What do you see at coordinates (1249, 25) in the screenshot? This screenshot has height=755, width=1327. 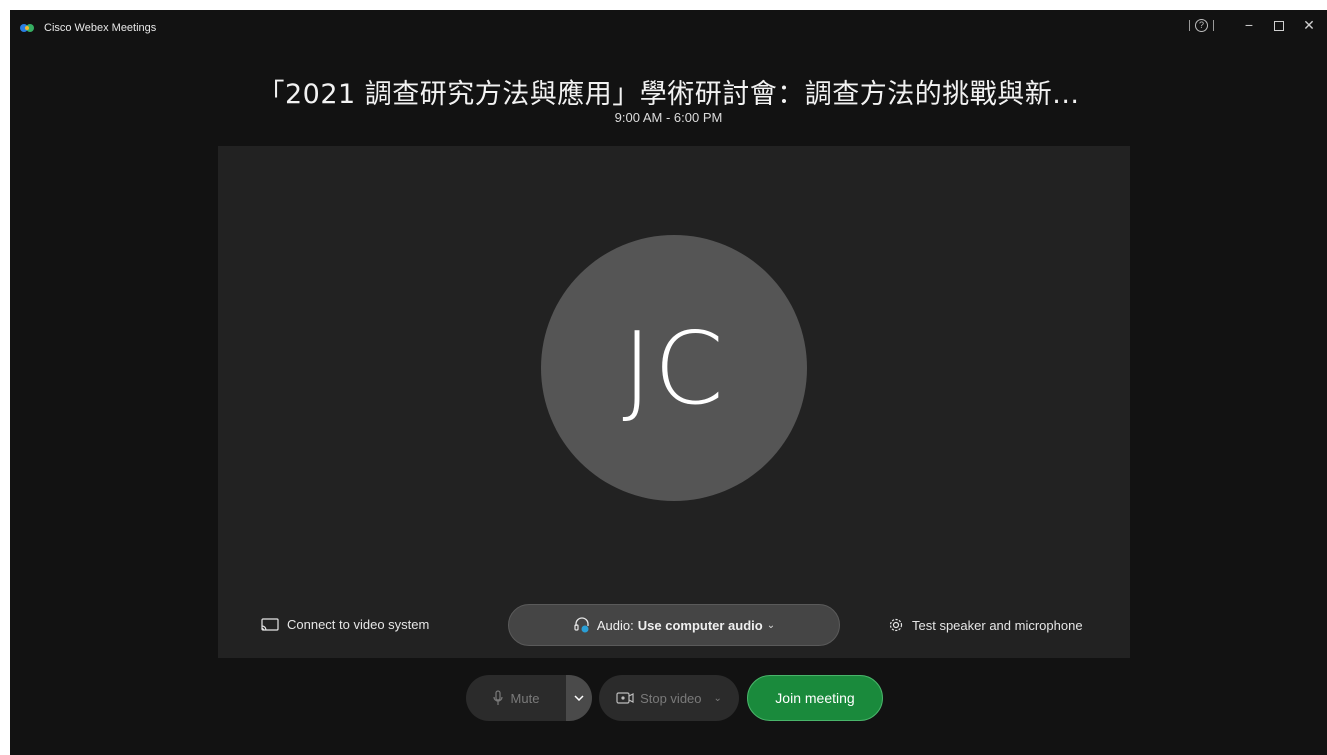 I see `minimize-button: −` at bounding box center [1249, 25].